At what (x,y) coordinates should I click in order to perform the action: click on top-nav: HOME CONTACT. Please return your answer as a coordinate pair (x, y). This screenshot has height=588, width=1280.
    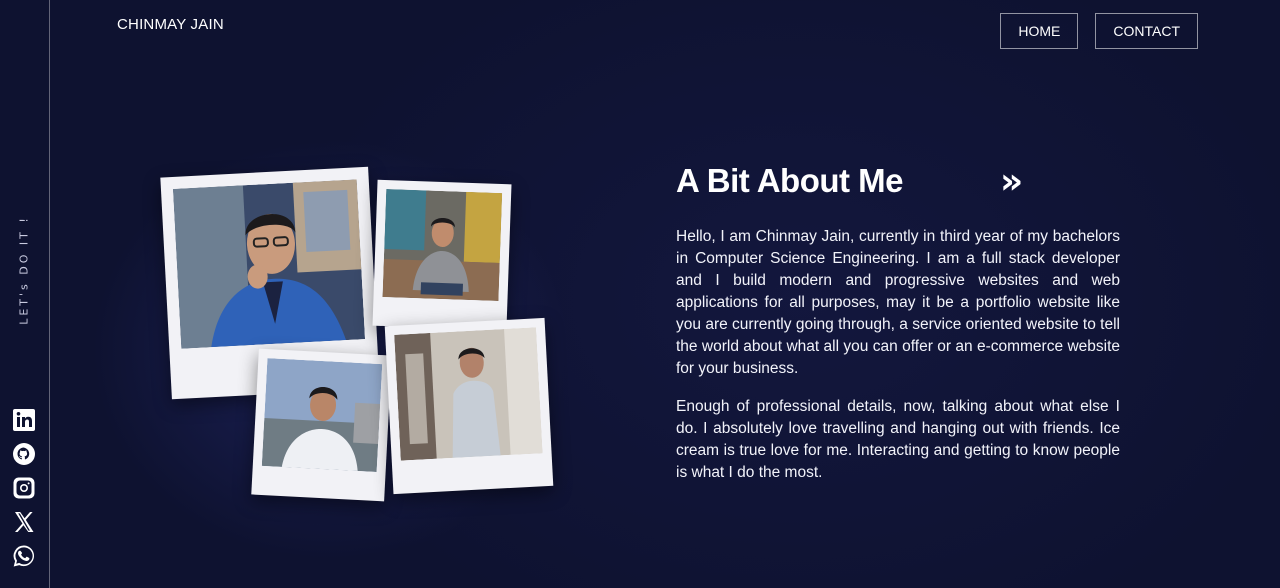
    Looking at the image, I should click on (1099, 31).